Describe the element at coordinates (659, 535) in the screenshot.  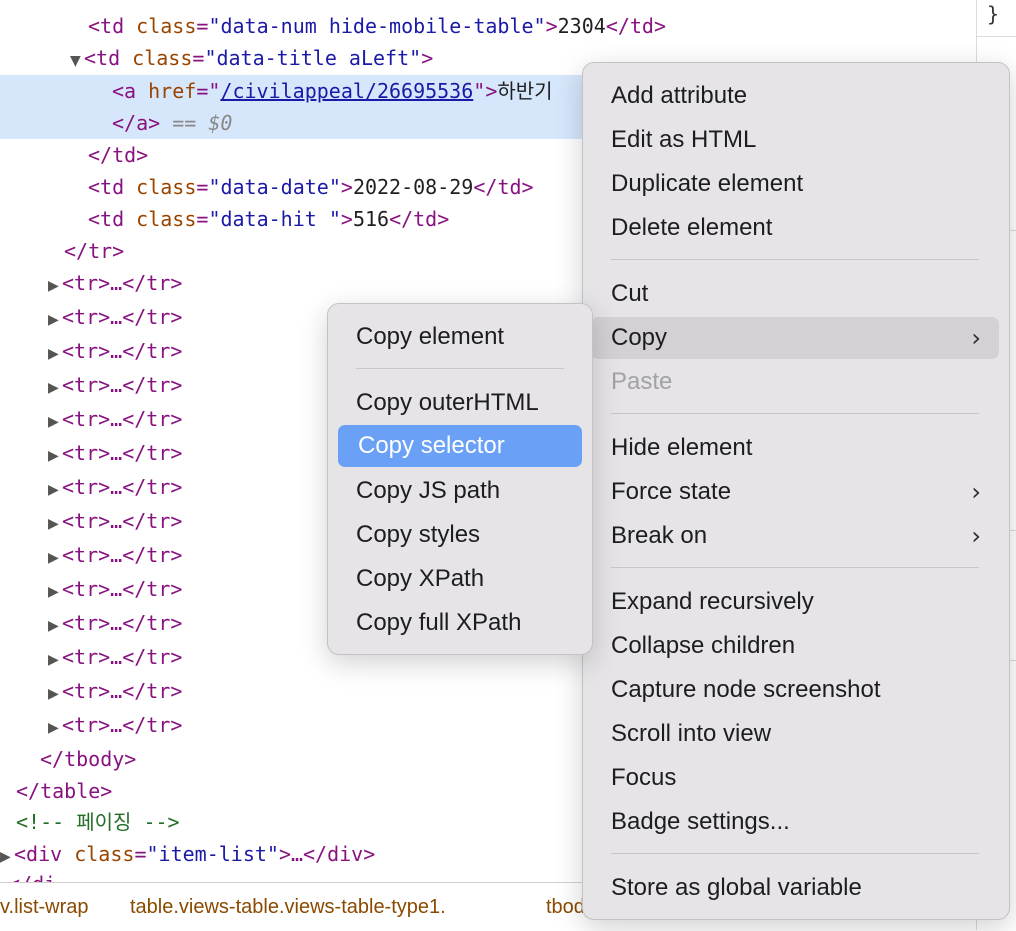
I see `menu-item-break-on-label: Break on` at that location.